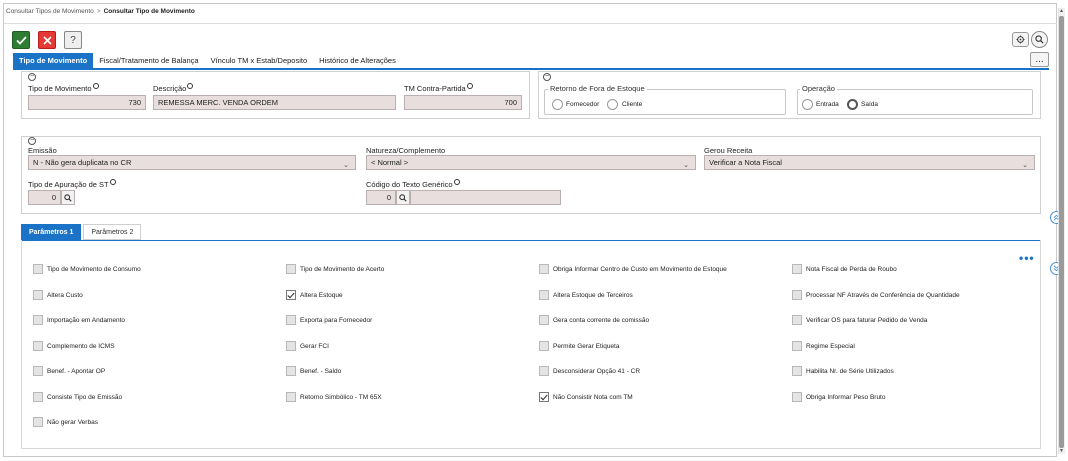 Image resolution: width=1068 pixels, height=461 pixels. I want to click on scroll-arrow-down-icon: ▼, so click(1061, 451).